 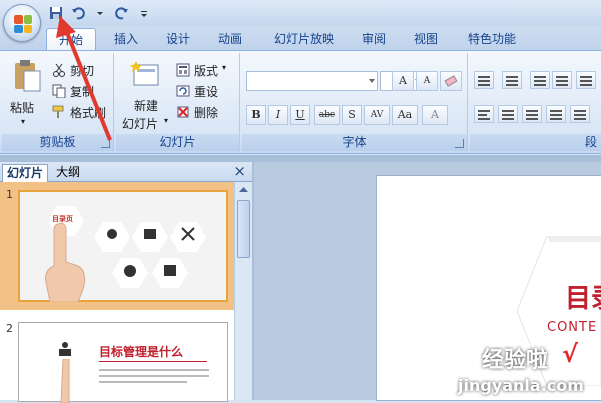 I want to click on slide-2-body-text, so click(x=154, y=376).